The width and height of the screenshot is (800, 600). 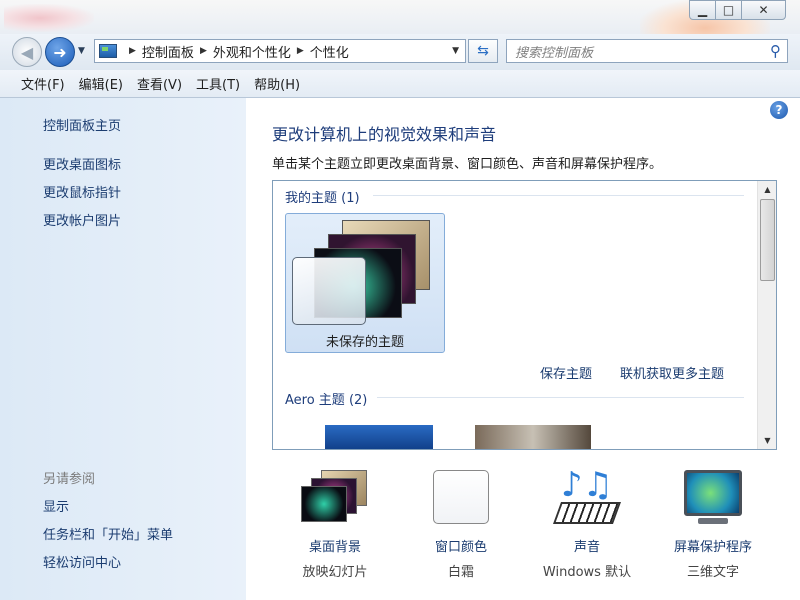 I want to click on refresh-button: ⇆, so click(x=483, y=51).